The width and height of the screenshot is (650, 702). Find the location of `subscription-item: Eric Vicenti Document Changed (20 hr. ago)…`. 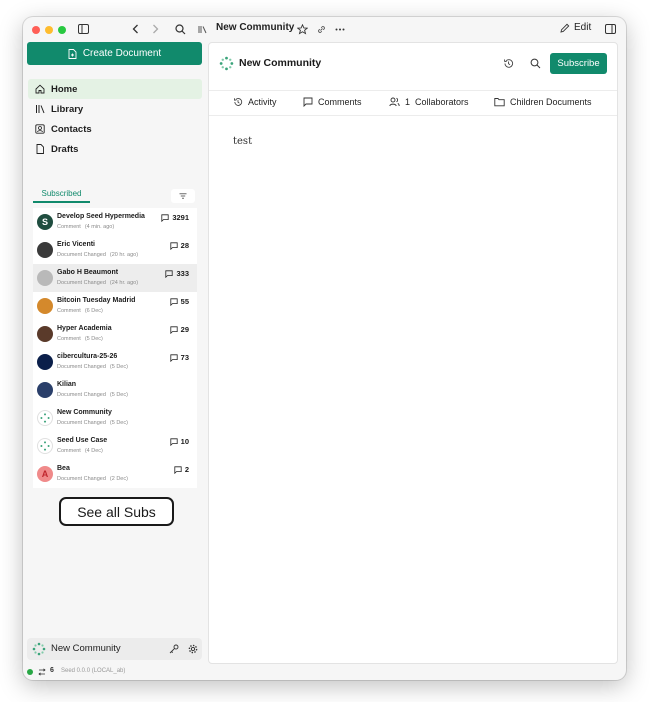

subscription-item: Eric Vicenti Document Changed (20 hr. ago)… is located at coordinates (115, 250).